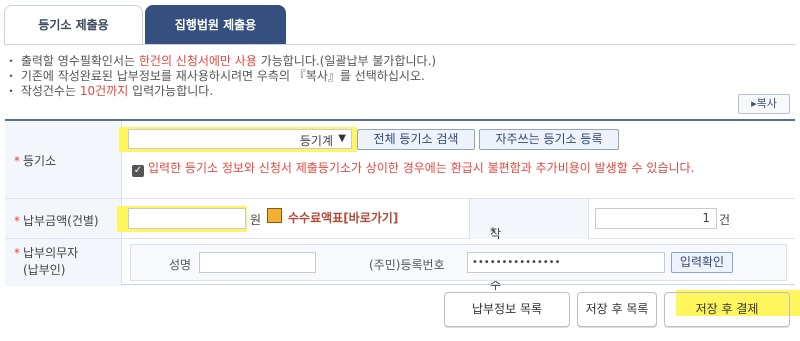 Image resolution: width=800 pixels, height=341 pixels. What do you see at coordinates (138, 171) in the screenshot?
I see `warning-checkbox: ✓` at bounding box center [138, 171].